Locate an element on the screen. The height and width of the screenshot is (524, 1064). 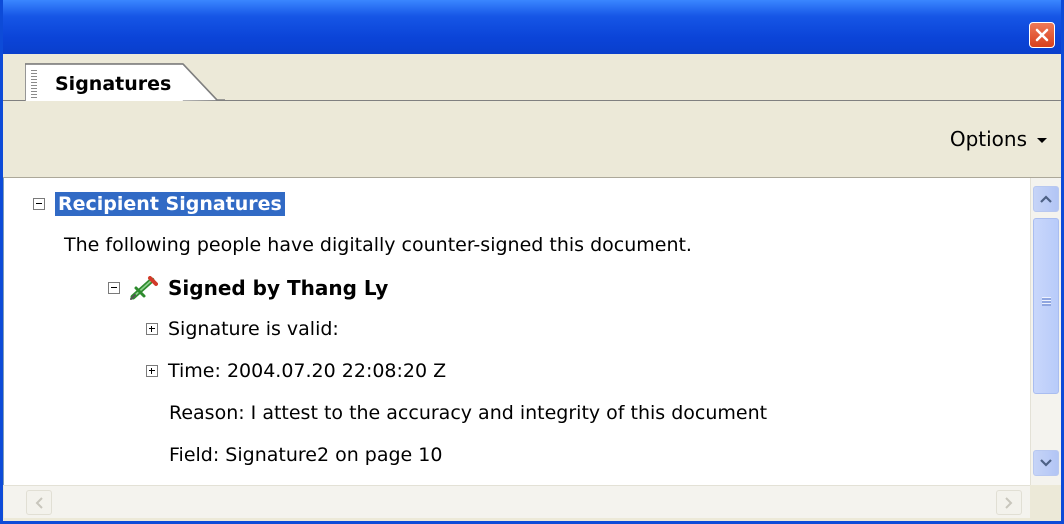
options-menu-button: Options is located at coordinates (998, 139).